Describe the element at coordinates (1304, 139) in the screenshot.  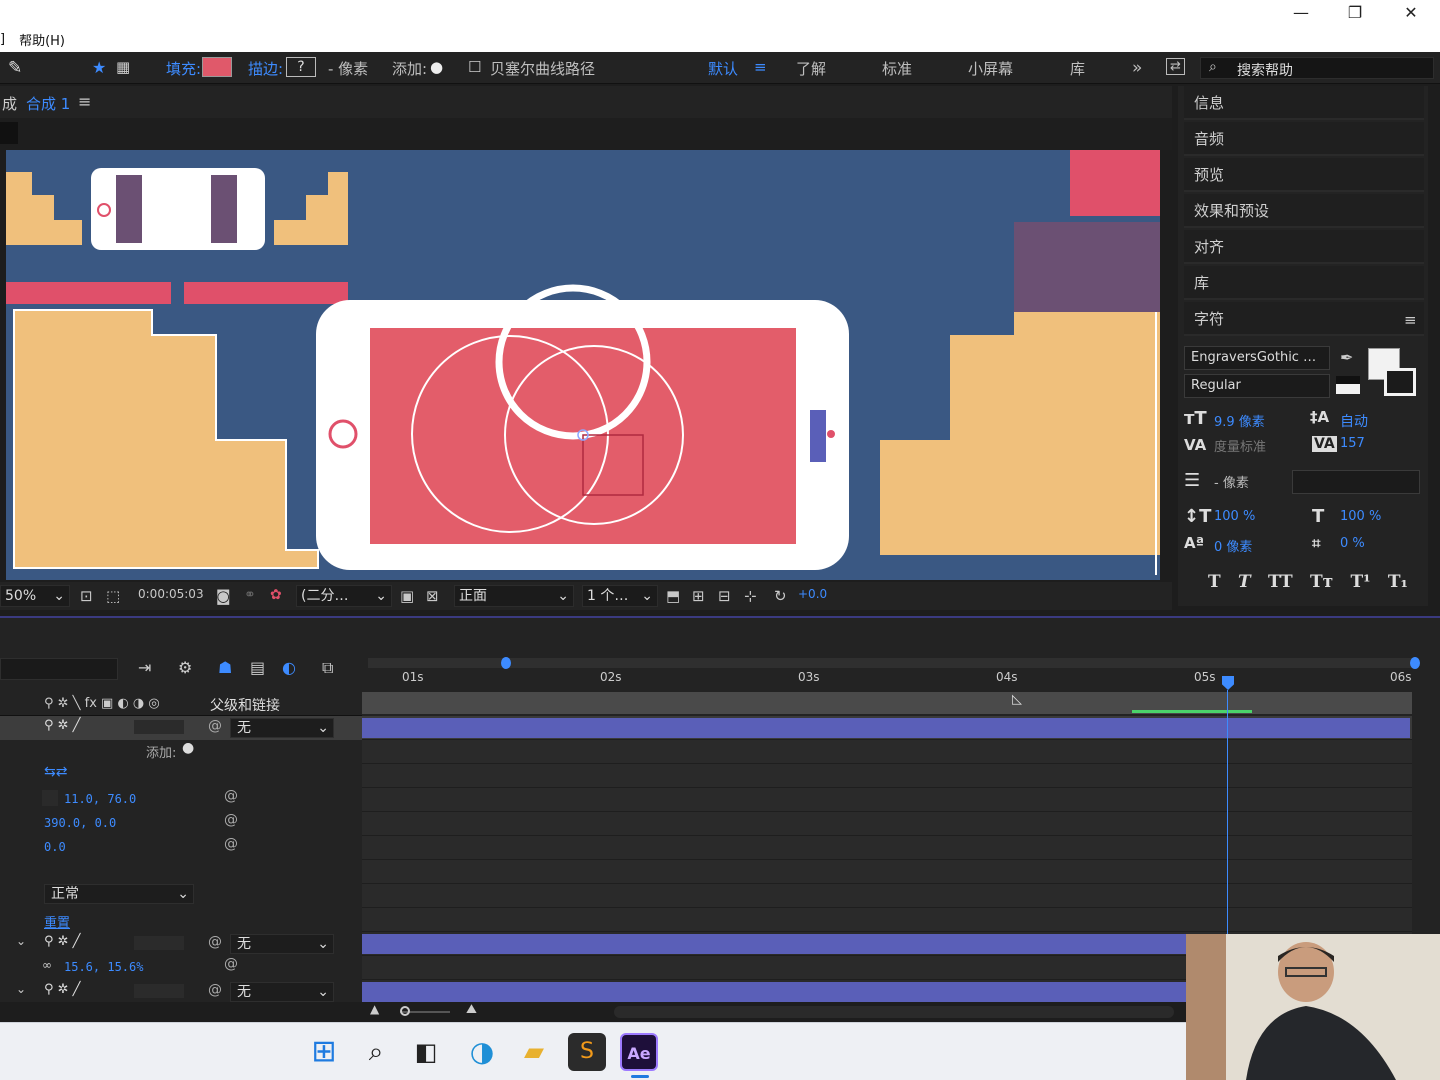
I see `panel-audio: 音频` at that location.